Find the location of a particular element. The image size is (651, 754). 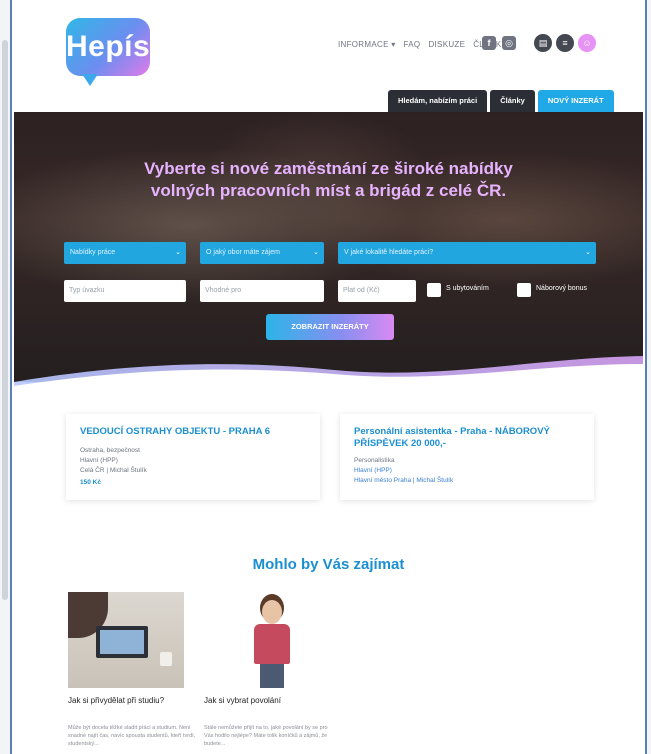

field-select: O jaký obor máte zájem ⌄ is located at coordinates (262, 253).